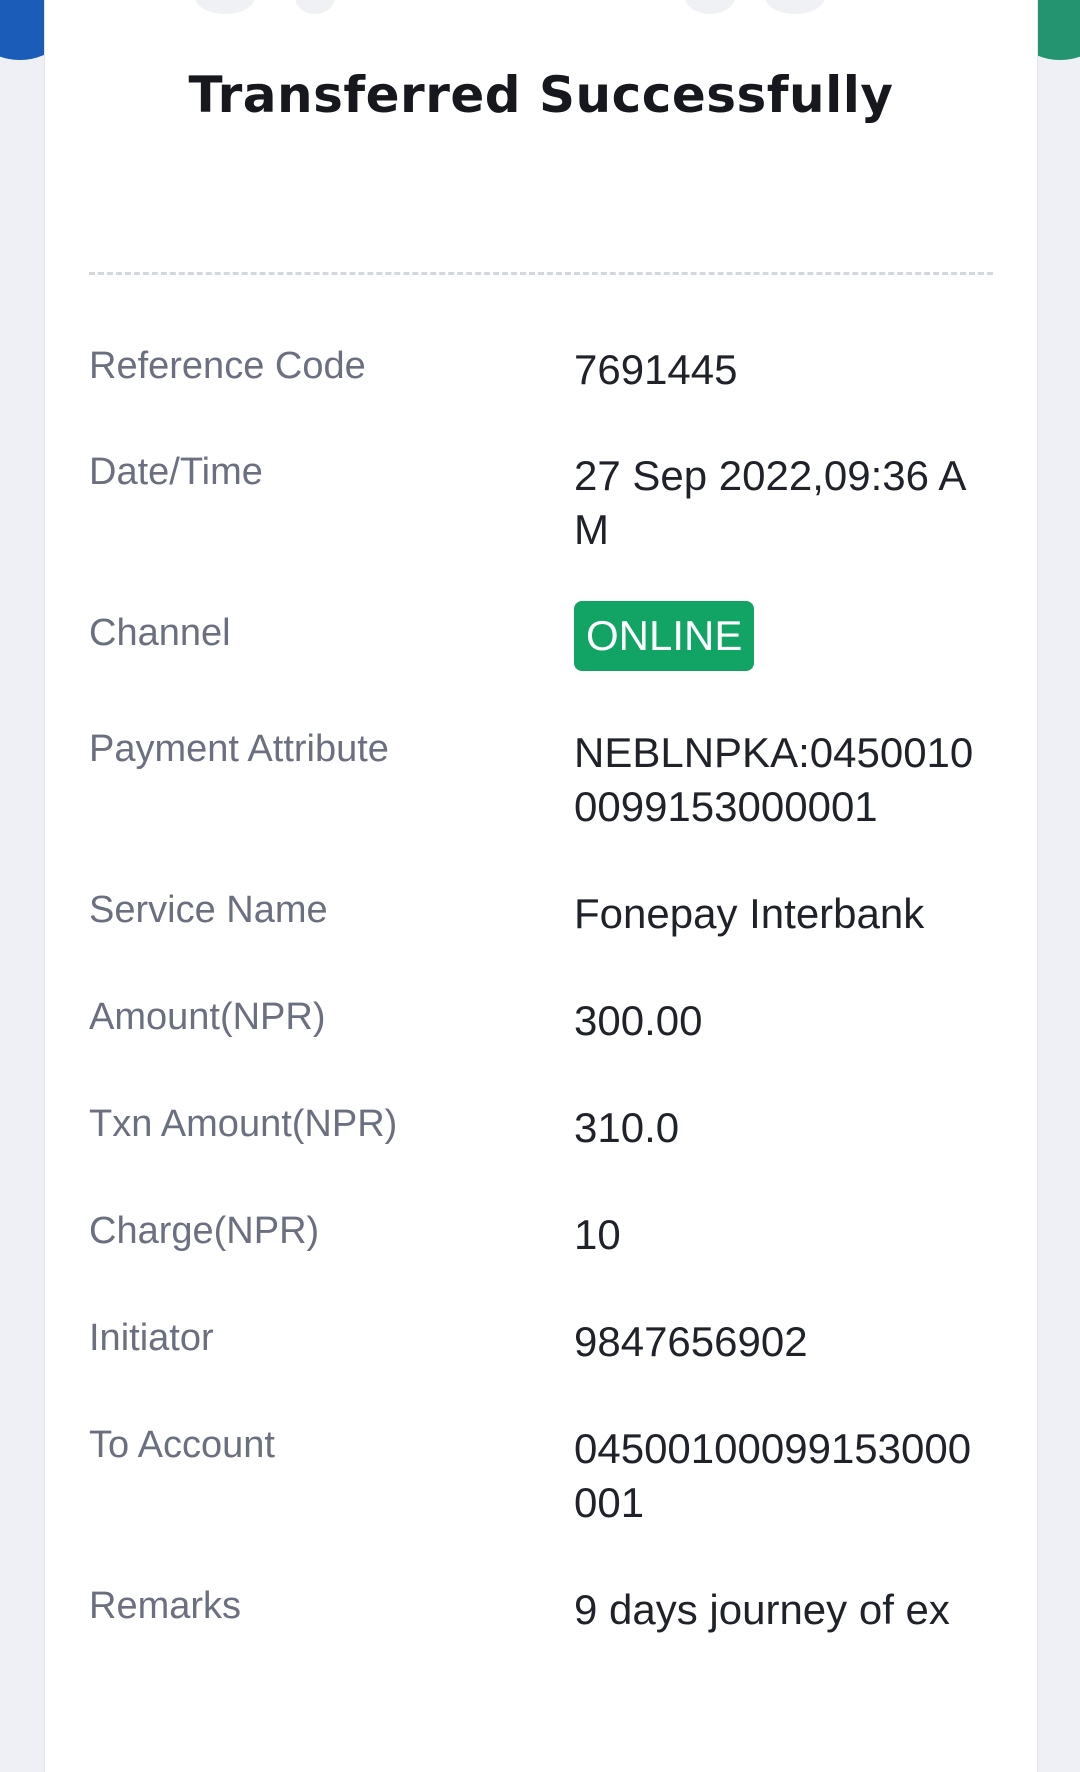 The height and width of the screenshot is (1772, 1080). What do you see at coordinates (541, 273) in the screenshot?
I see `dashed-divider` at bounding box center [541, 273].